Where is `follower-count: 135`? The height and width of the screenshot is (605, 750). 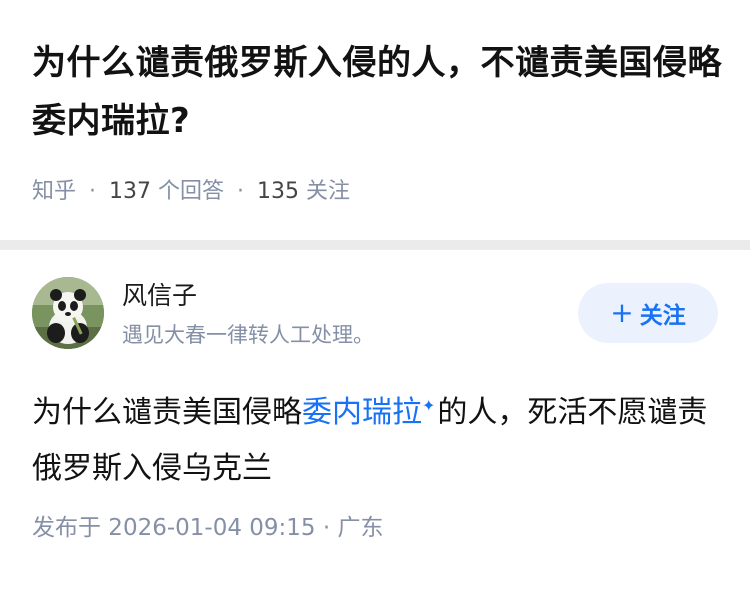
follower-count: 135 is located at coordinates (278, 191).